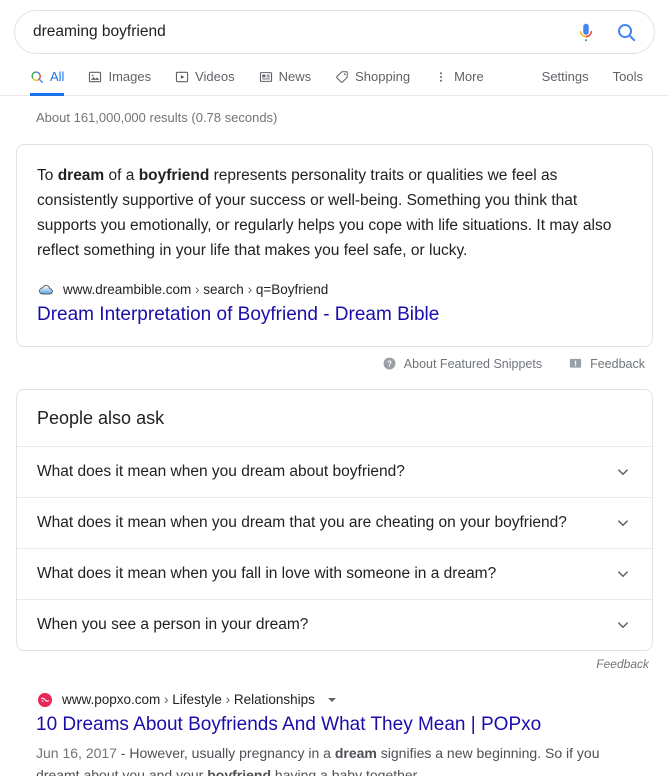  What do you see at coordinates (469, 76) in the screenshot?
I see `tab-label: More` at bounding box center [469, 76].